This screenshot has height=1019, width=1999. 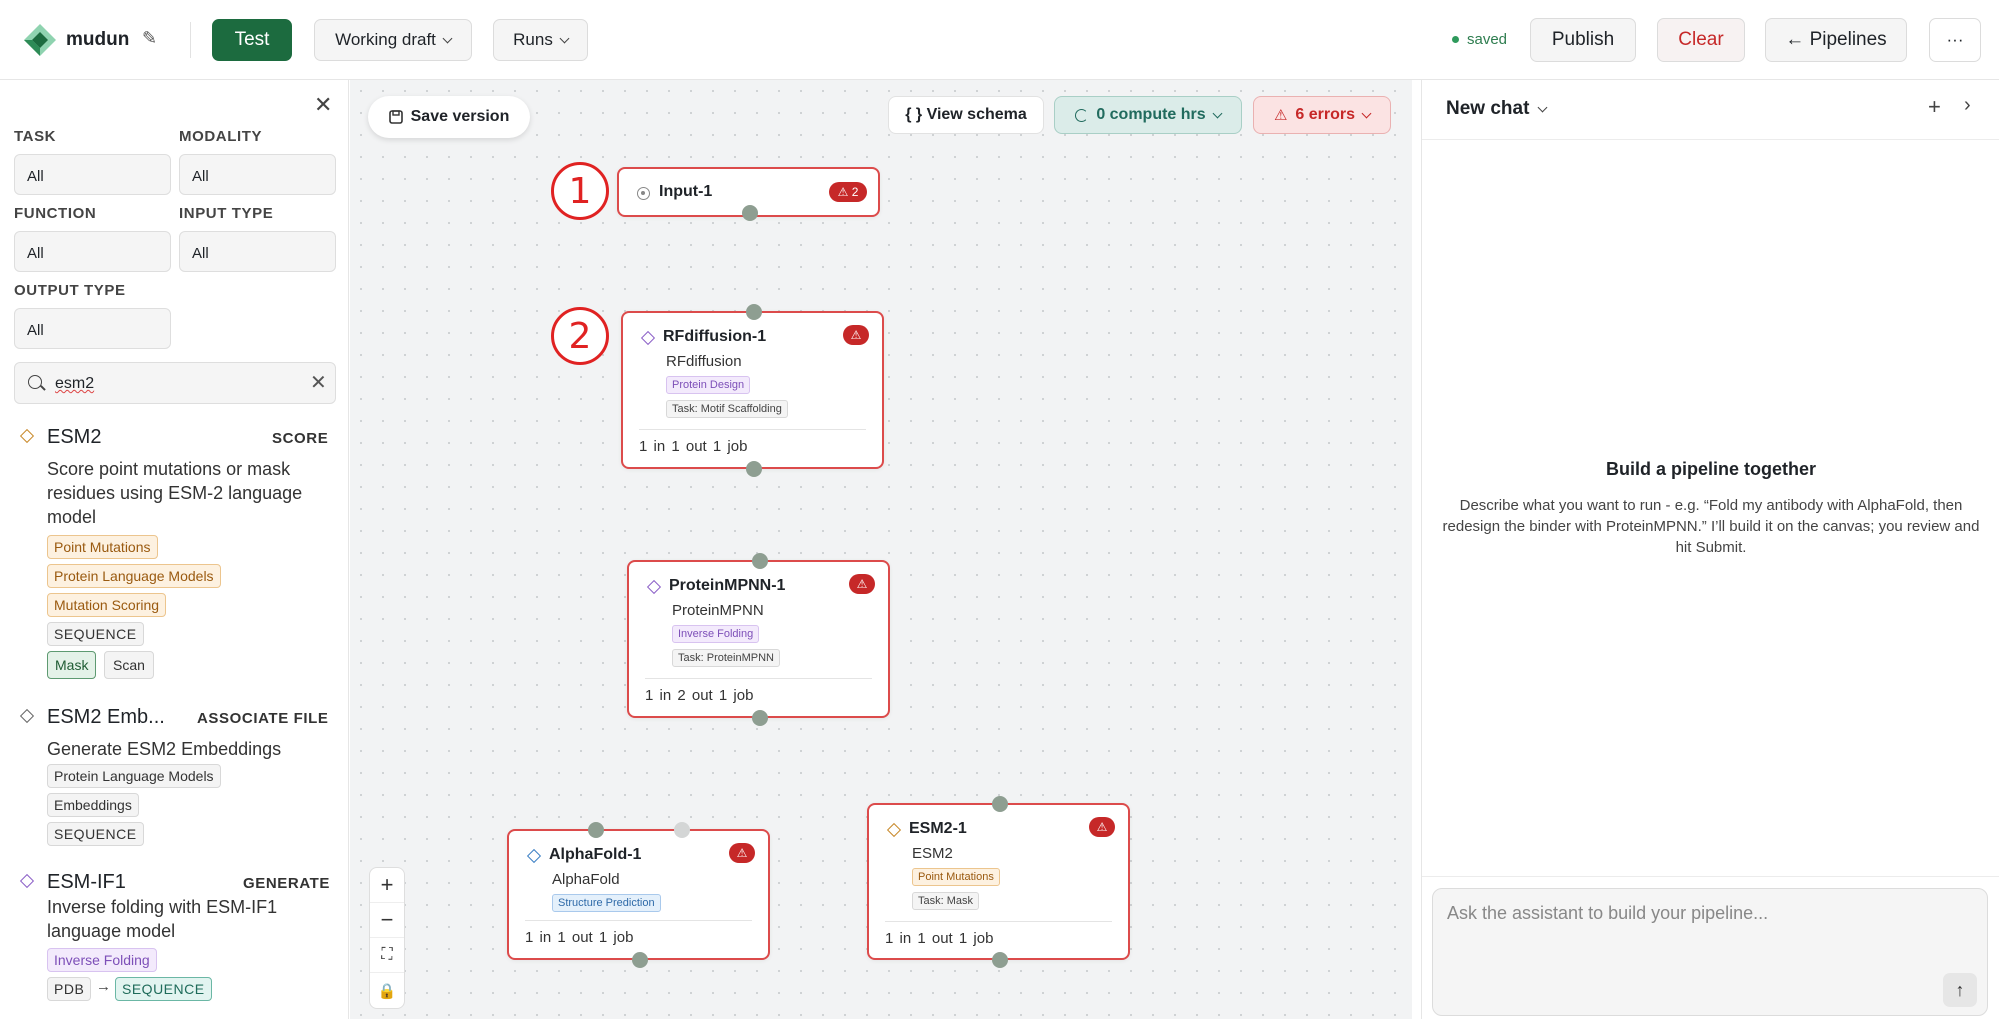 What do you see at coordinates (932, 853) in the screenshot?
I see `node-subtitle: ESM2` at bounding box center [932, 853].